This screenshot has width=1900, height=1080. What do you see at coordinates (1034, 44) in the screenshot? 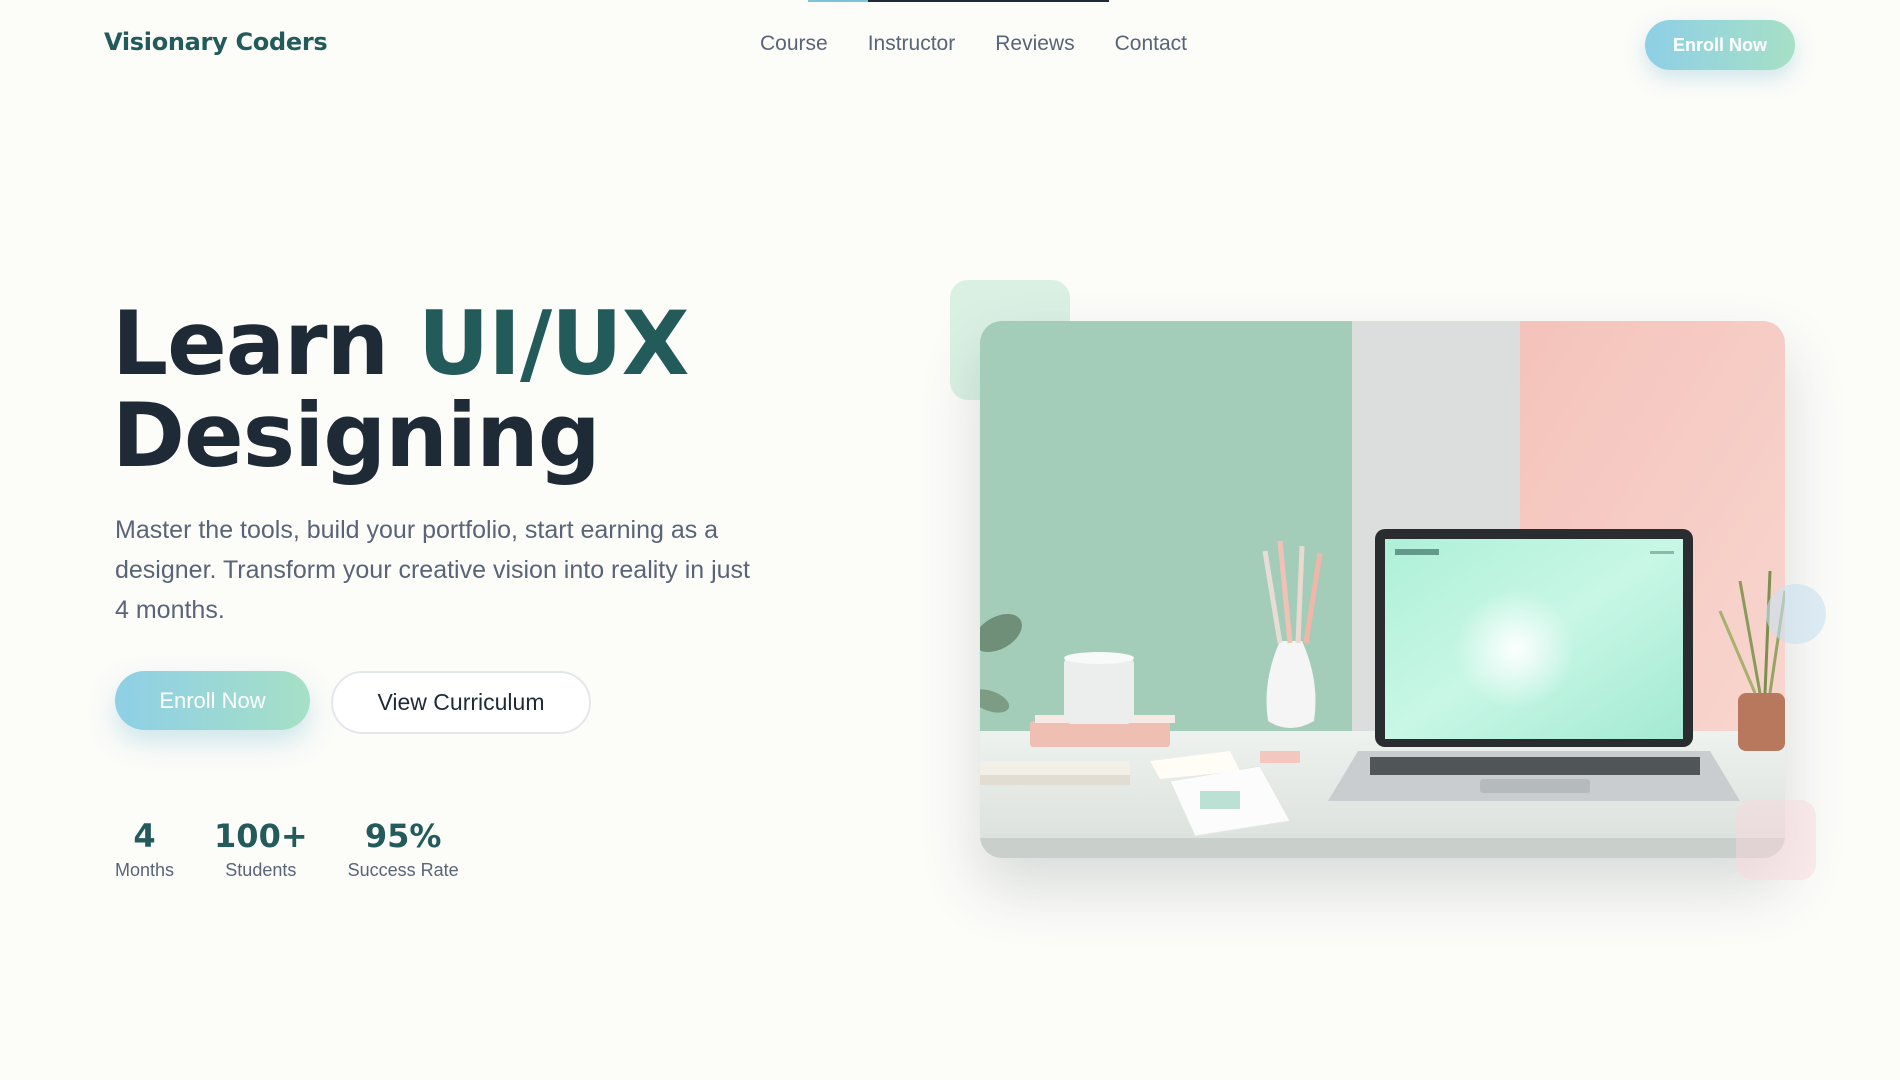
I see `nav-link-reviews: Reviews` at bounding box center [1034, 44].